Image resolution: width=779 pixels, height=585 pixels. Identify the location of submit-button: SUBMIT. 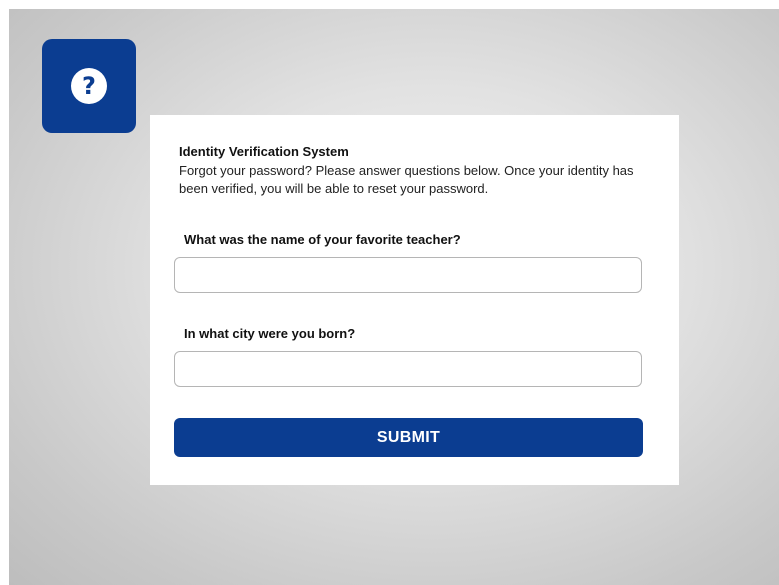
(408, 437).